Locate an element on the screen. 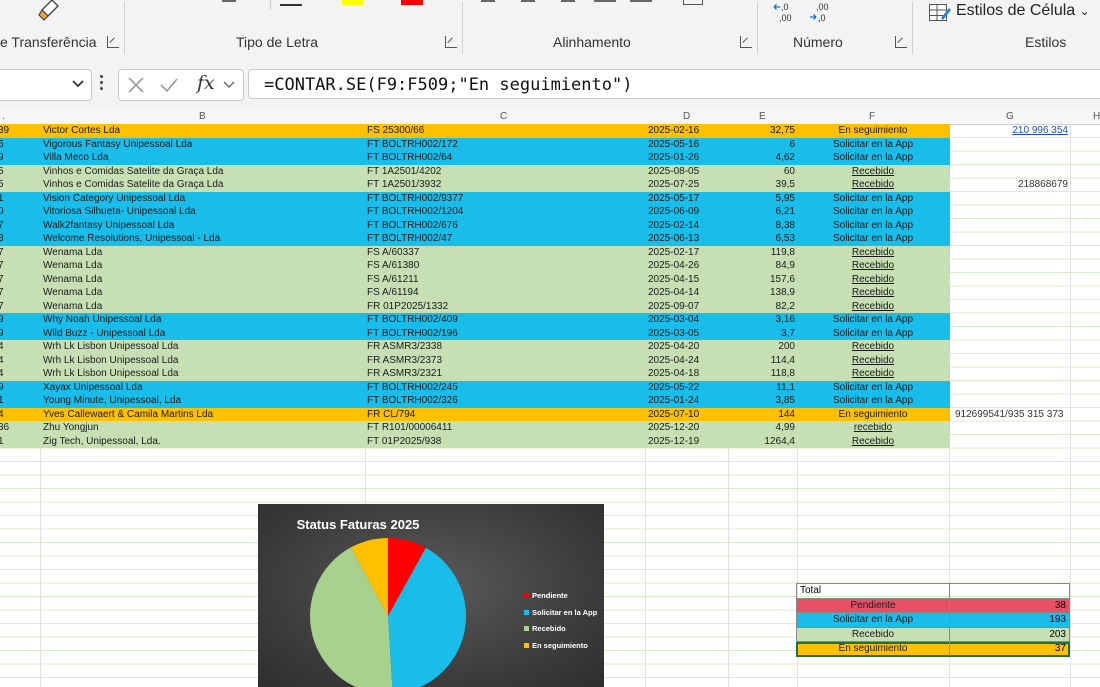  cell-b: Vision Category Unipessoal Lda is located at coordinates (203, 199).